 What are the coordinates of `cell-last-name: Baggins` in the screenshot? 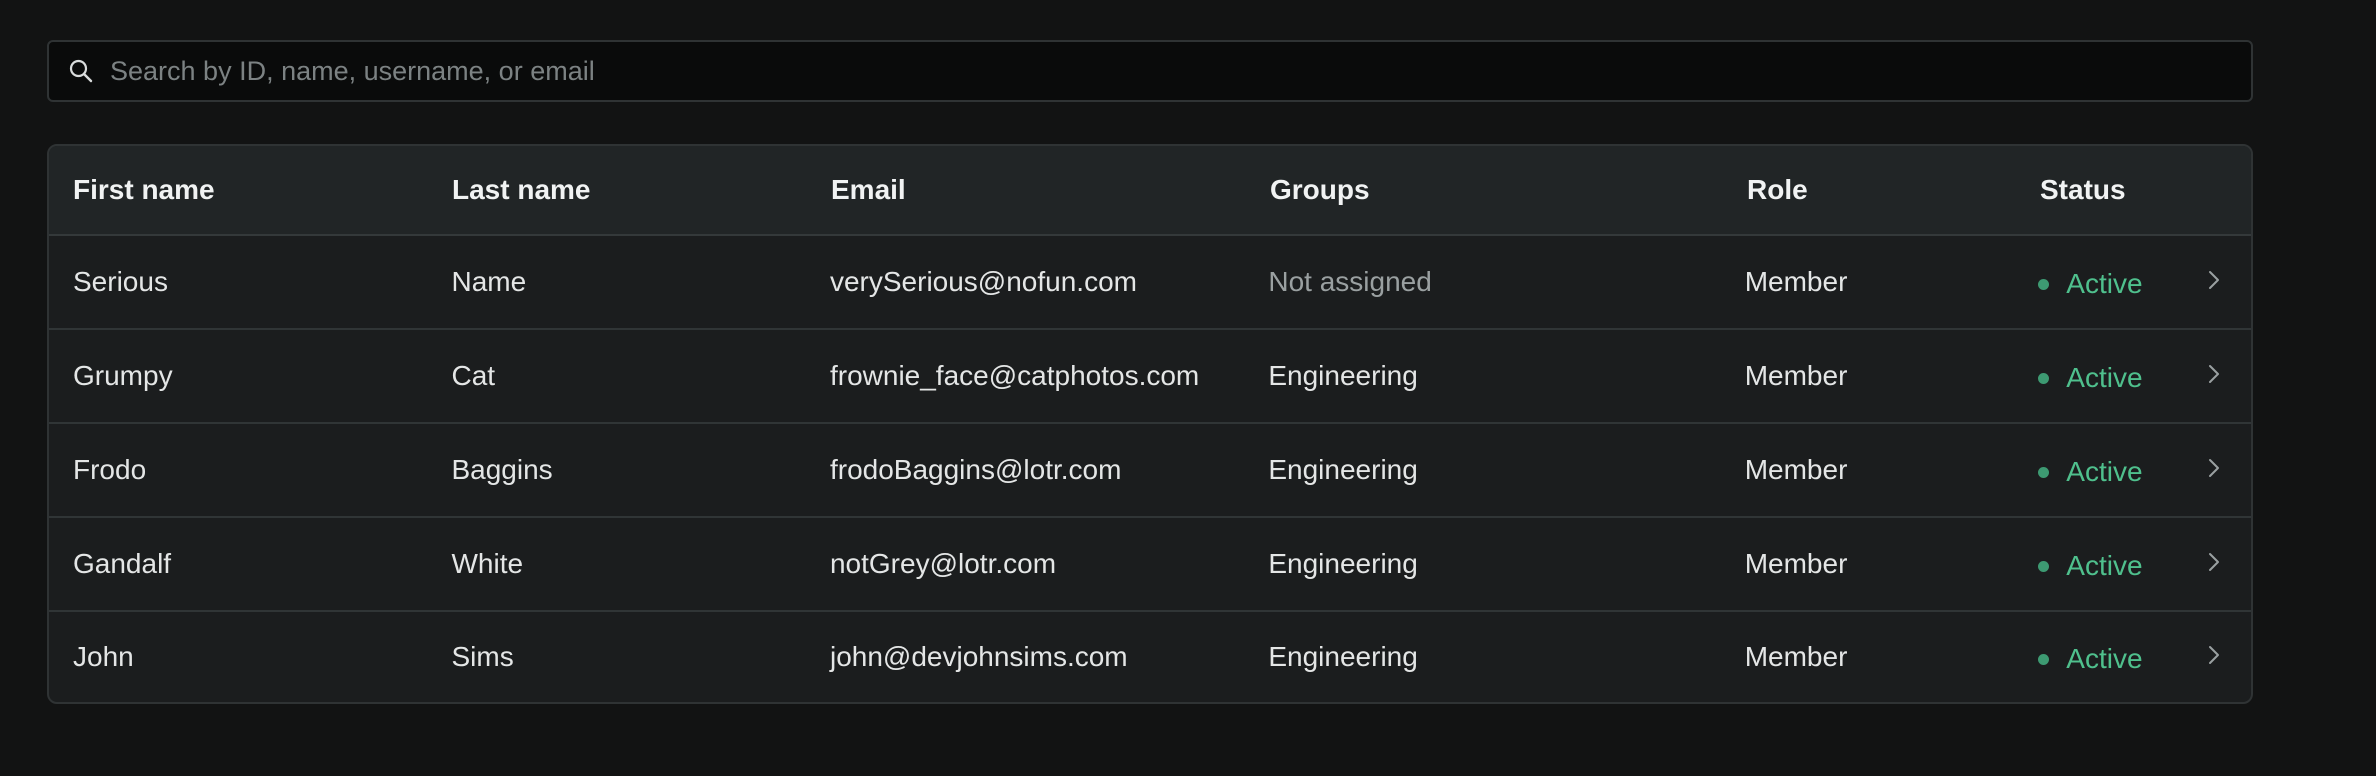 It's located at (502, 469).